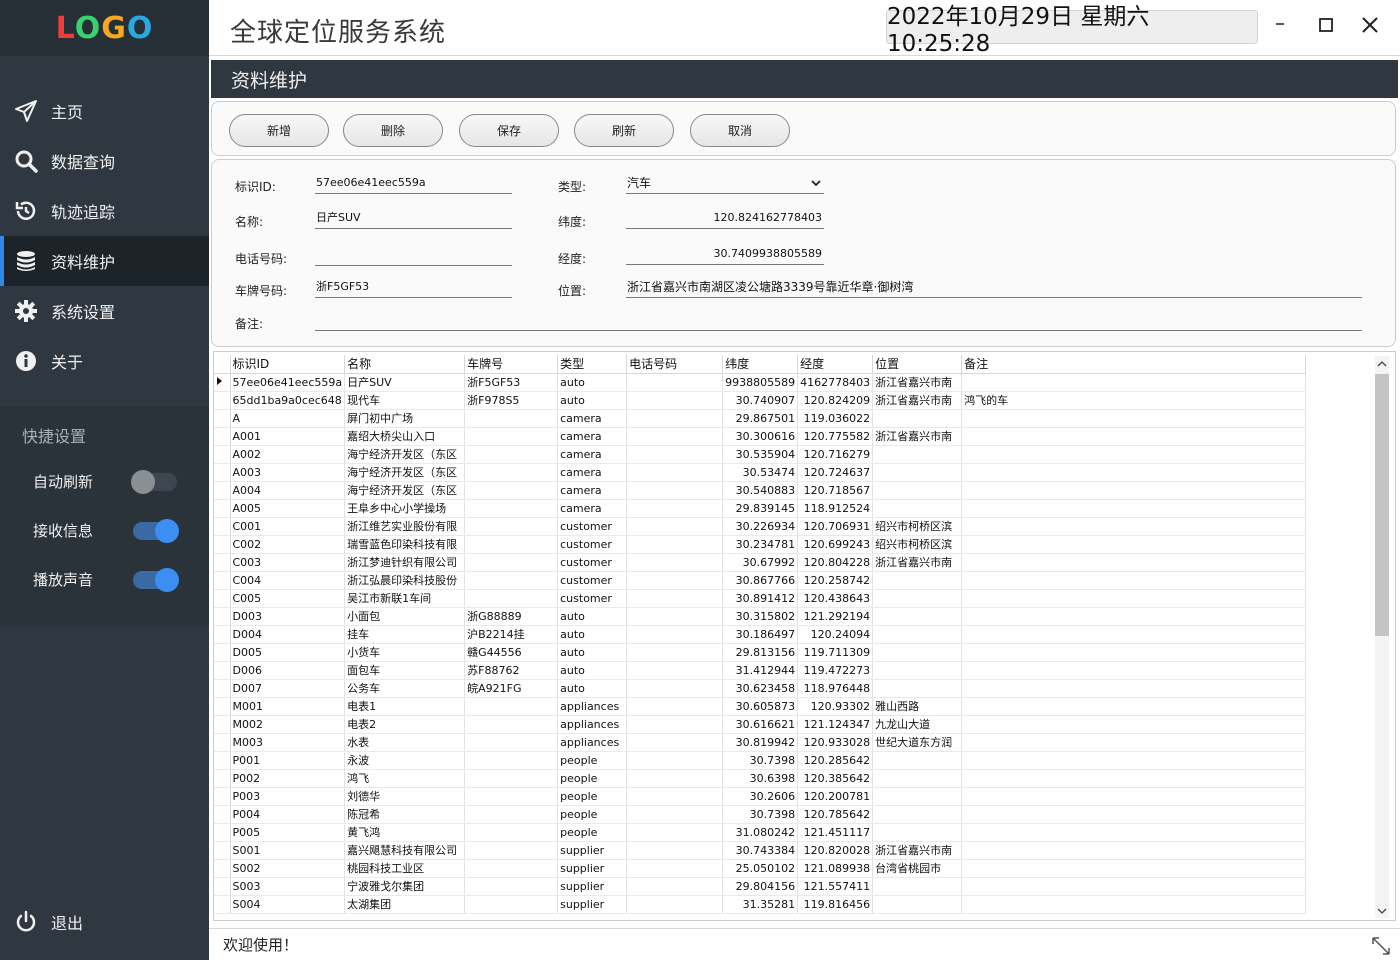  Describe the element at coordinates (760, 850) in the screenshot. I see `table-cell: 30.743384` at that location.